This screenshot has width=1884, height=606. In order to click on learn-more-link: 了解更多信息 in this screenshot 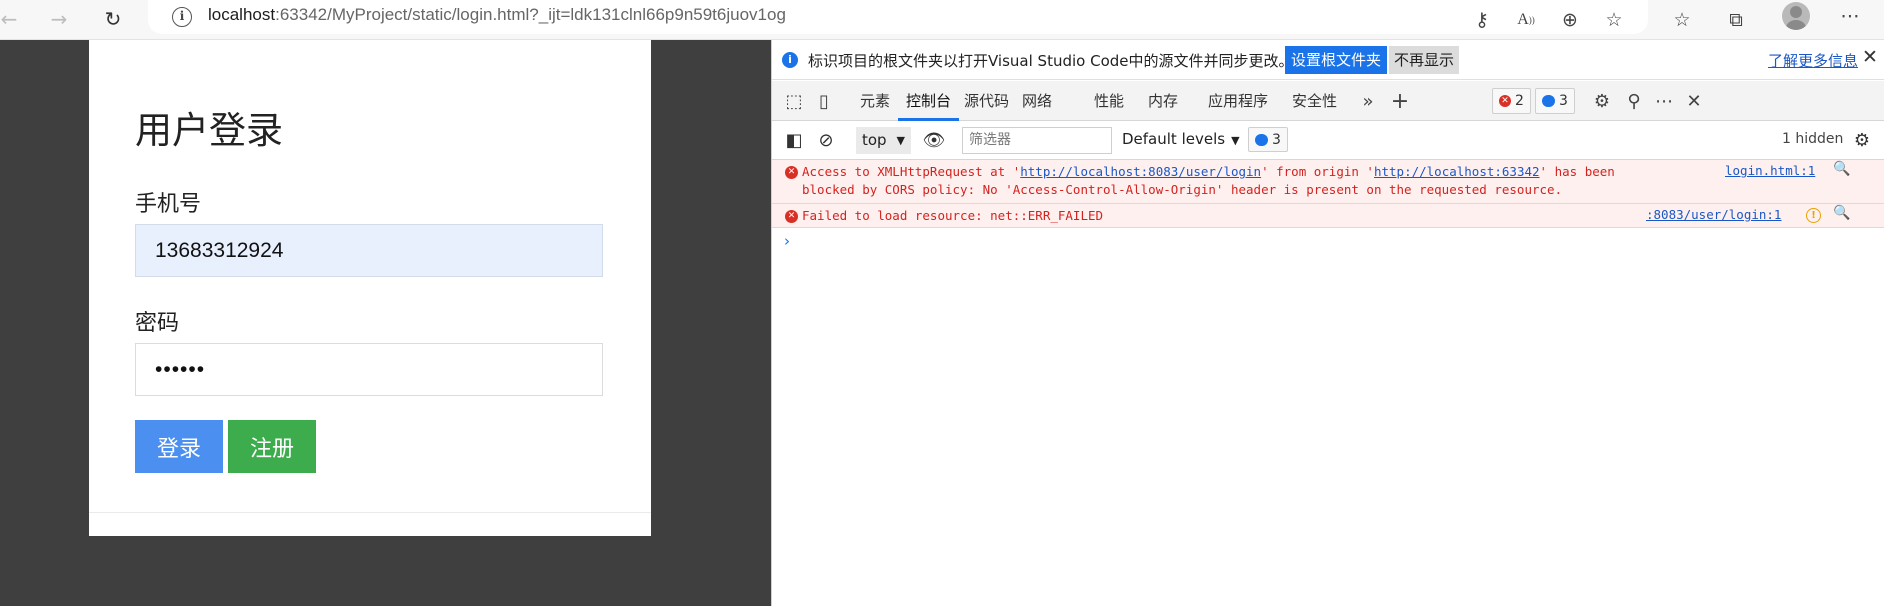, I will do `click(1813, 60)`.